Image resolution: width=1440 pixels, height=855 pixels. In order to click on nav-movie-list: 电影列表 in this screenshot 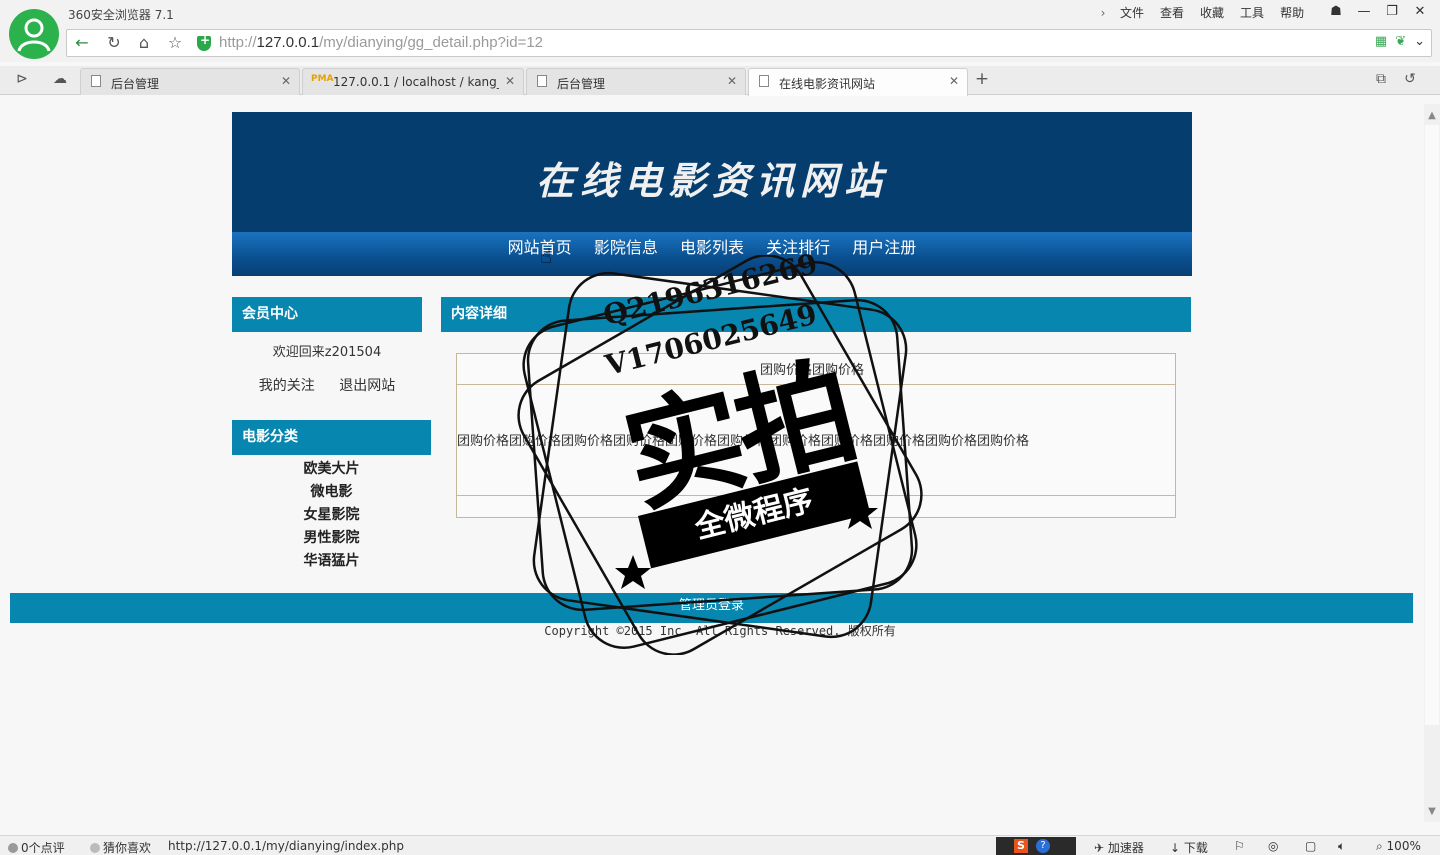, I will do `click(712, 248)`.